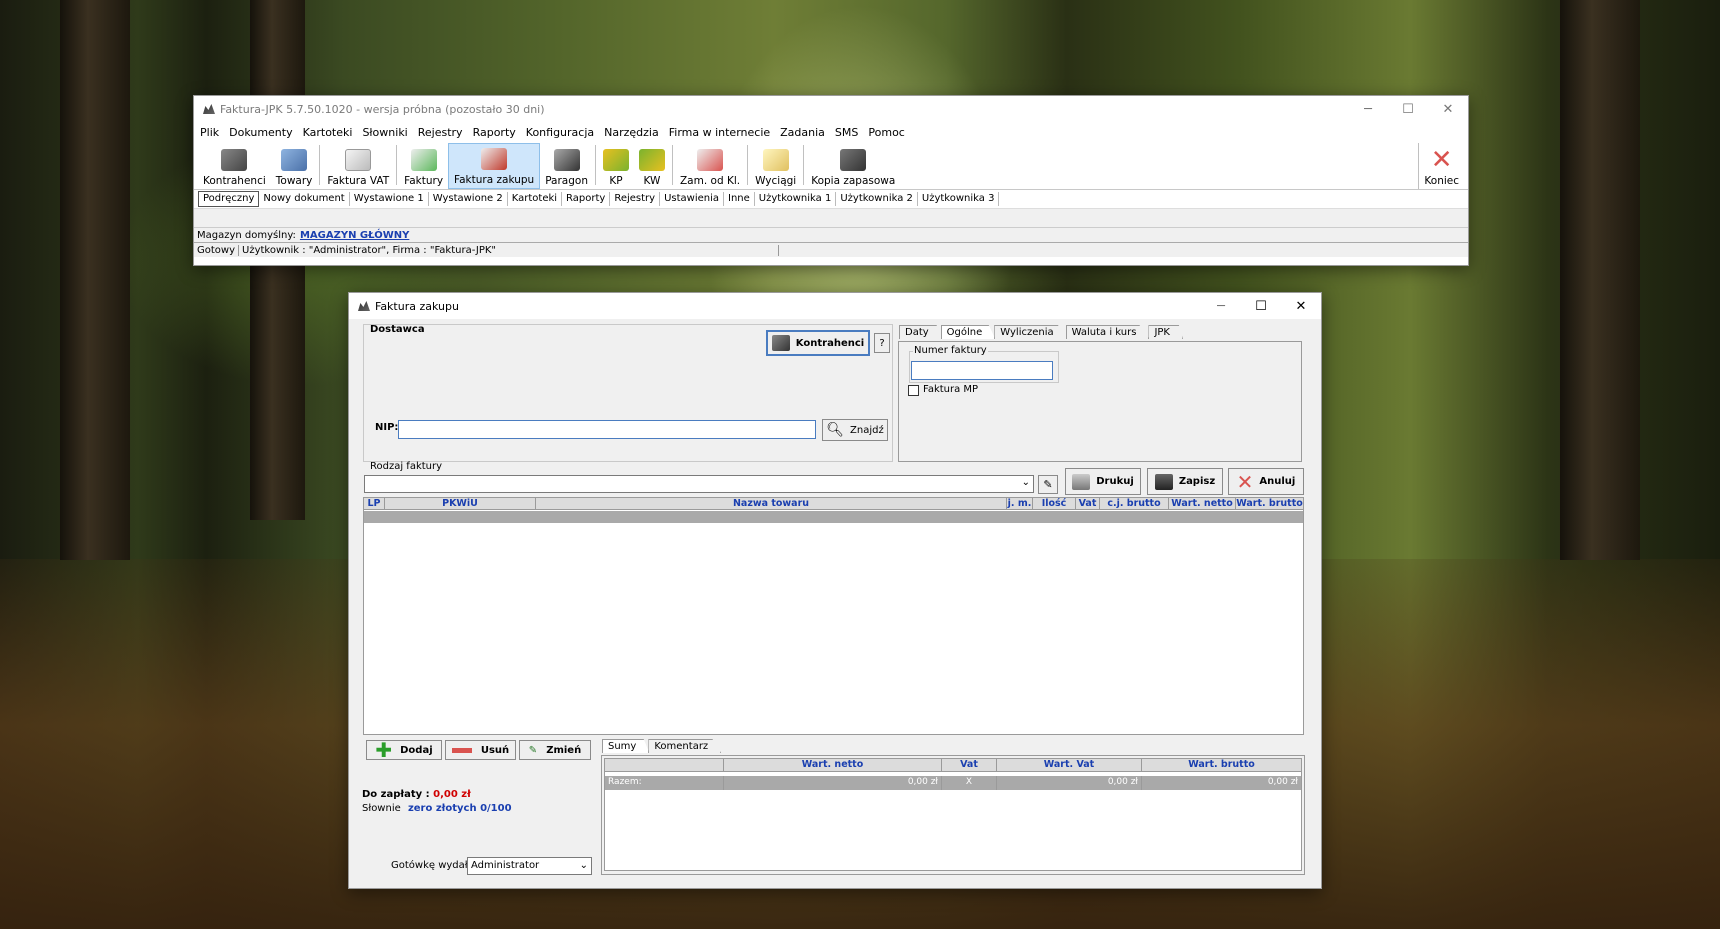 The image size is (1720, 929). Describe the element at coordinates (739, 199) in the screenshot. I see `subtab-inne: Inne` at that location.